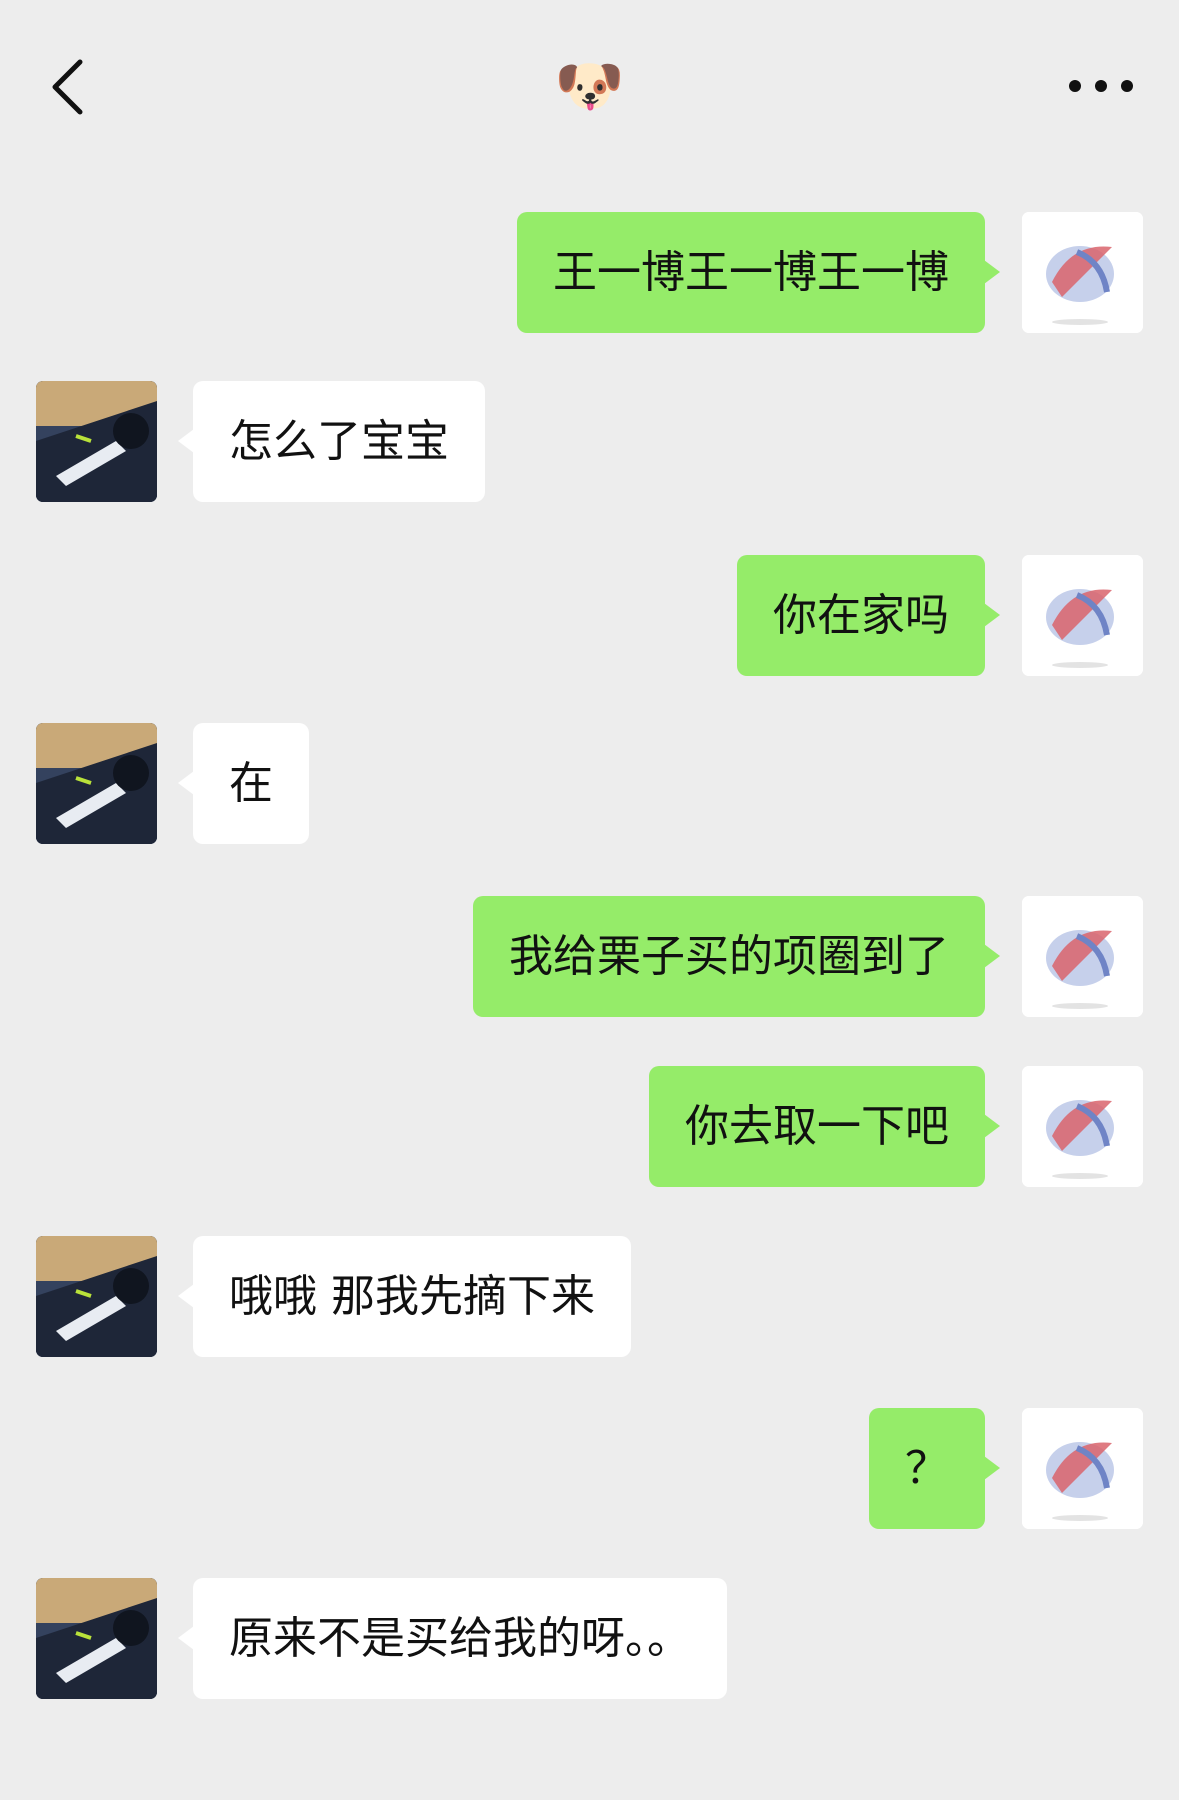 This screenshot has width=1179, height=1800. What do you see at coordinates (934, 1468) in the screenshot?
I see `message-bubble-outgoing: ？` at bounding box center [934, 1468].